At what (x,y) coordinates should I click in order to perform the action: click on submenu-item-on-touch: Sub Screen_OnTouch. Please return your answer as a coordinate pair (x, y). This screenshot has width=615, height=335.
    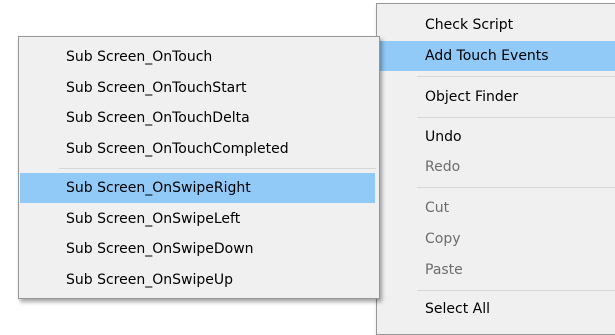
    Looking at the image, I should click on (197, 57).